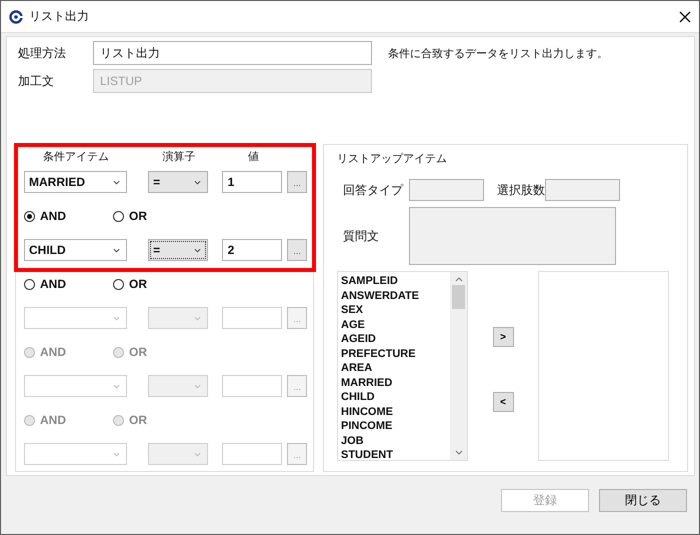 This screenshot has height=535, width=700. Describe the element at coordinates (685, 16) in the screenshot. I see `close-icon` at that location.